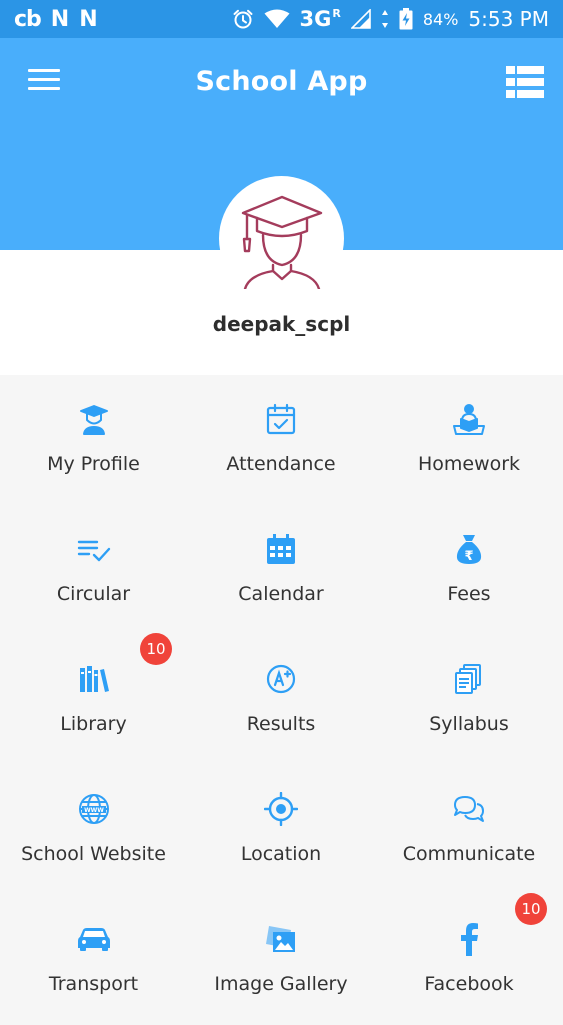  Describe the element at coordinates (93, 724) in the screenshot. I see `tile-label: Library` at that location.